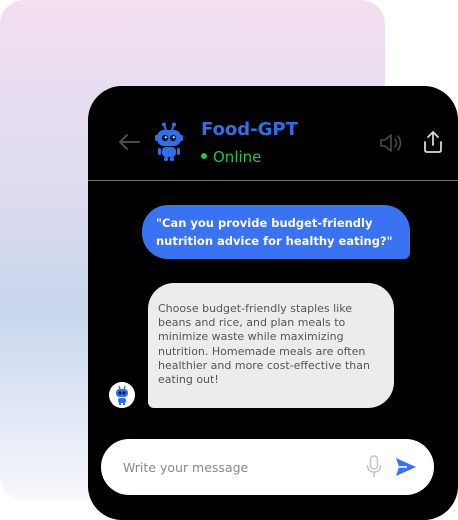 The image size is (458, 520). What do you see at coordinates (169, 141) in the screenshot?
I see `robot-icon` at bounding box center [169, 141].